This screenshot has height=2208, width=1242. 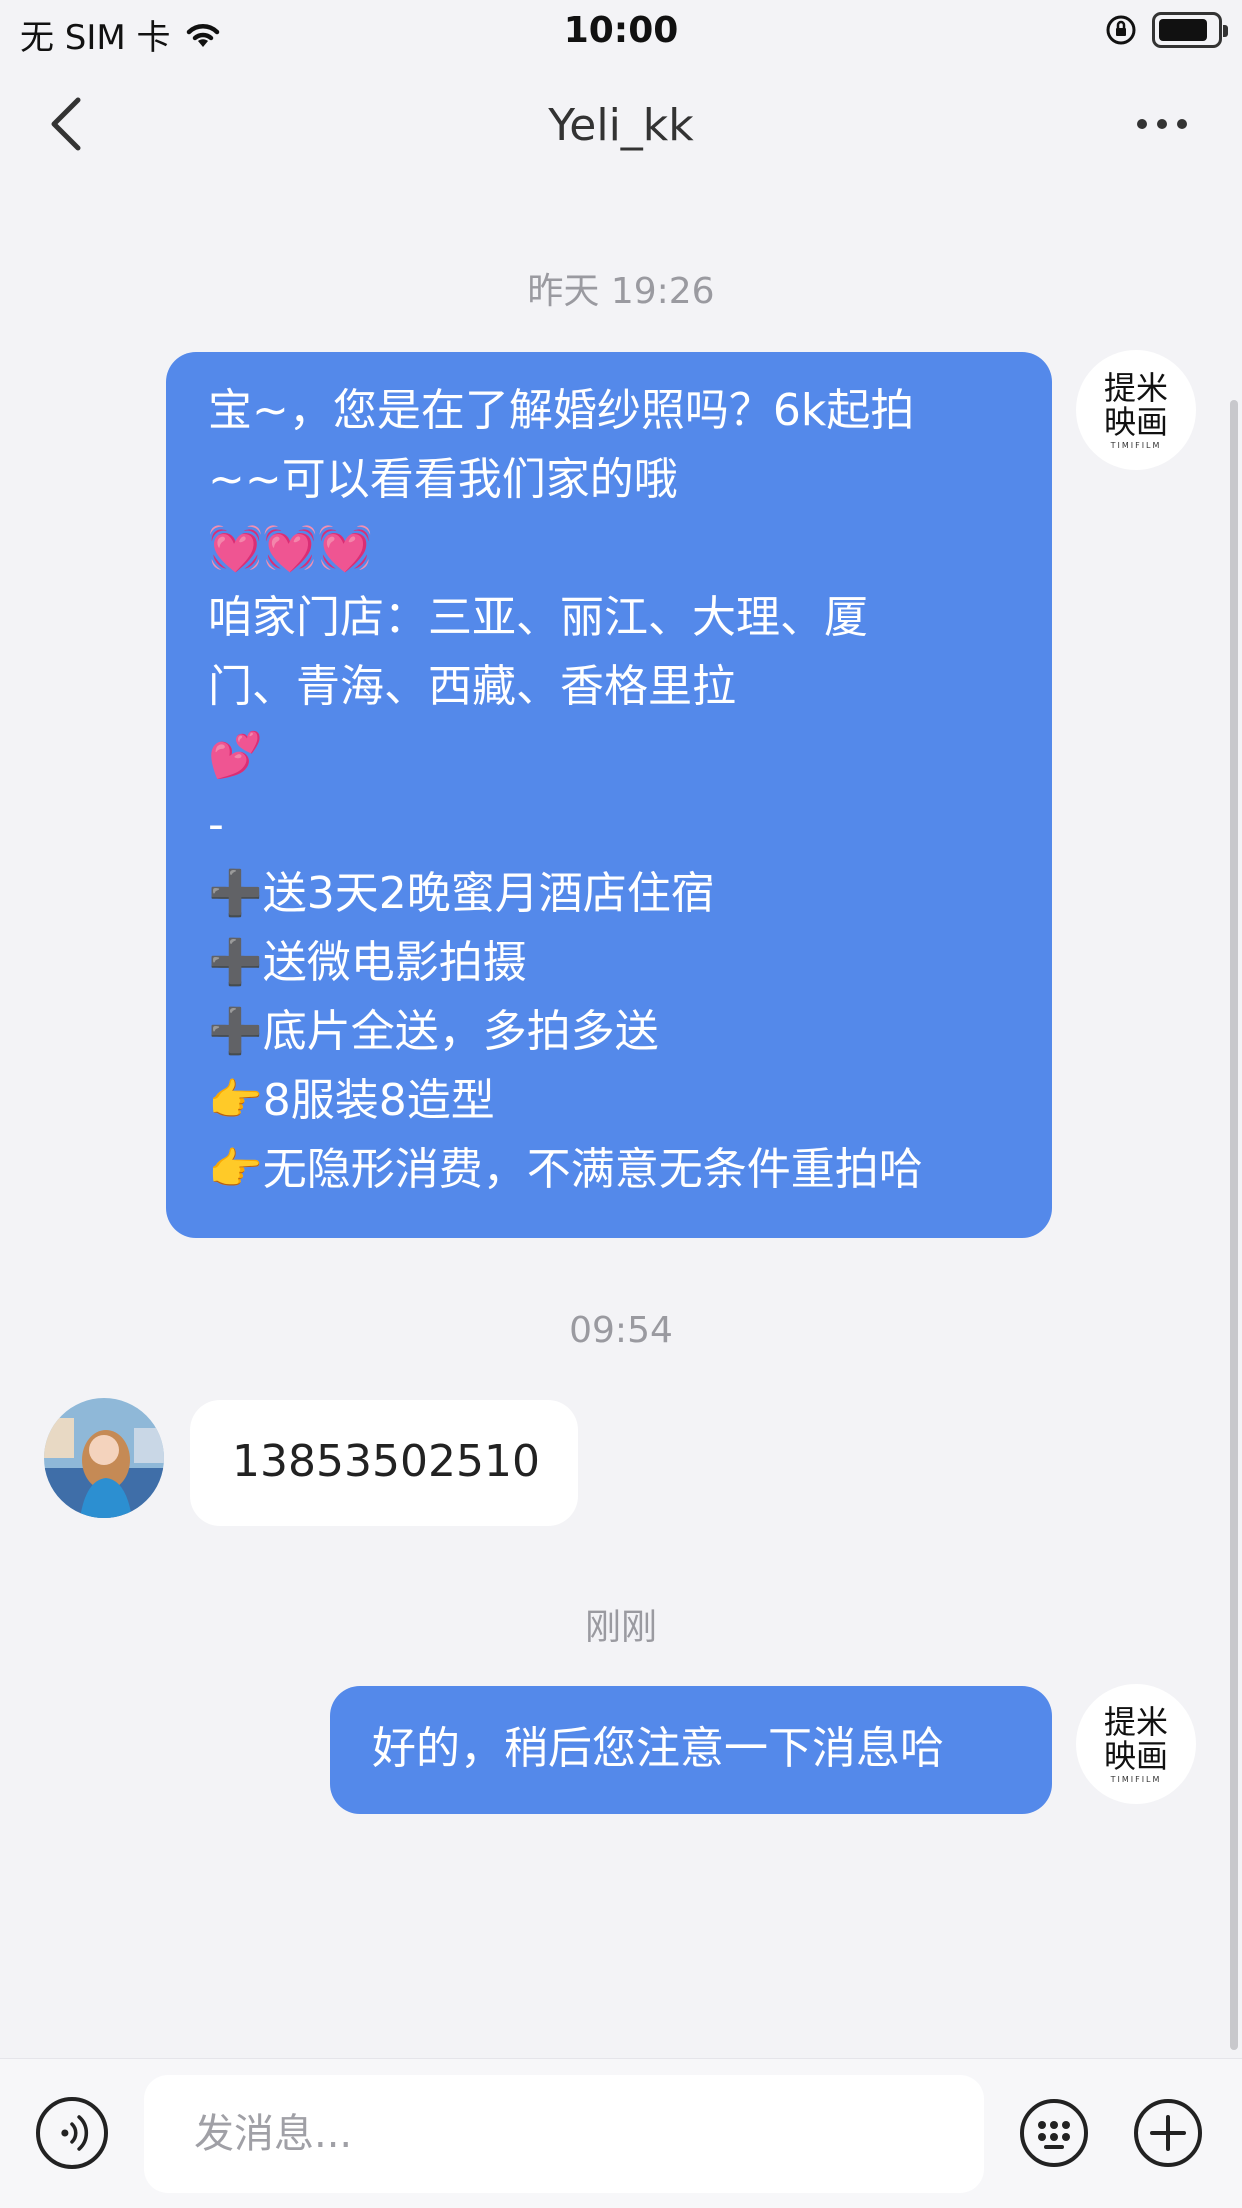 What do you see at coordinates (443, 479) in the screenshot?
I see `message-line: ~~可以看看我们家的哦` at bounding box center [443, 479].